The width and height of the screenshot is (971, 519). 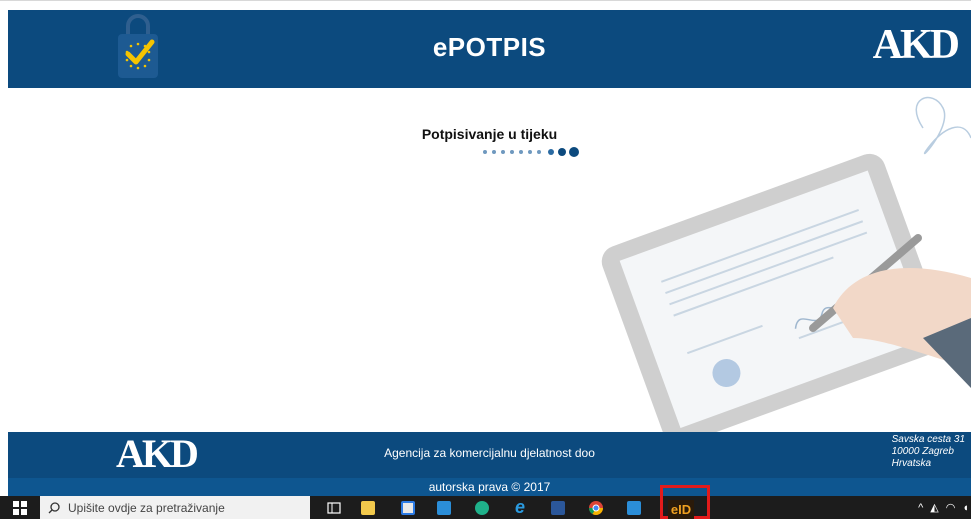 What do you see at coordinates (911, 463) in the screenshot?
I see `address-country: Hrvatska` at bounding box center [911, 463].